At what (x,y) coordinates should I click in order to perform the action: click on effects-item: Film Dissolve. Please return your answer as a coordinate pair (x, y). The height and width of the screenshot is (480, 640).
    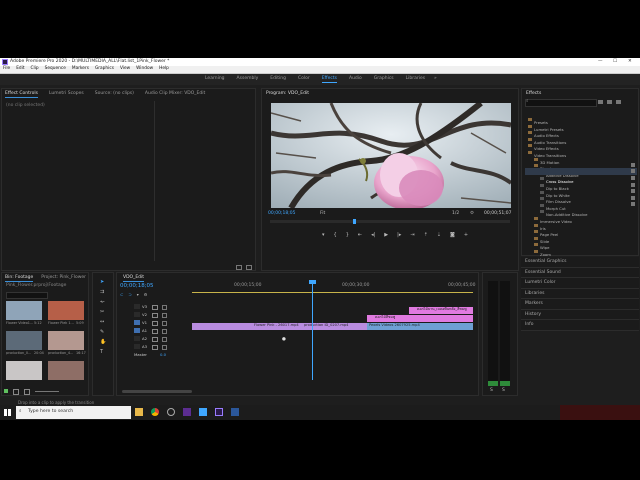
    Looking at the image, I should click on (581, 196).